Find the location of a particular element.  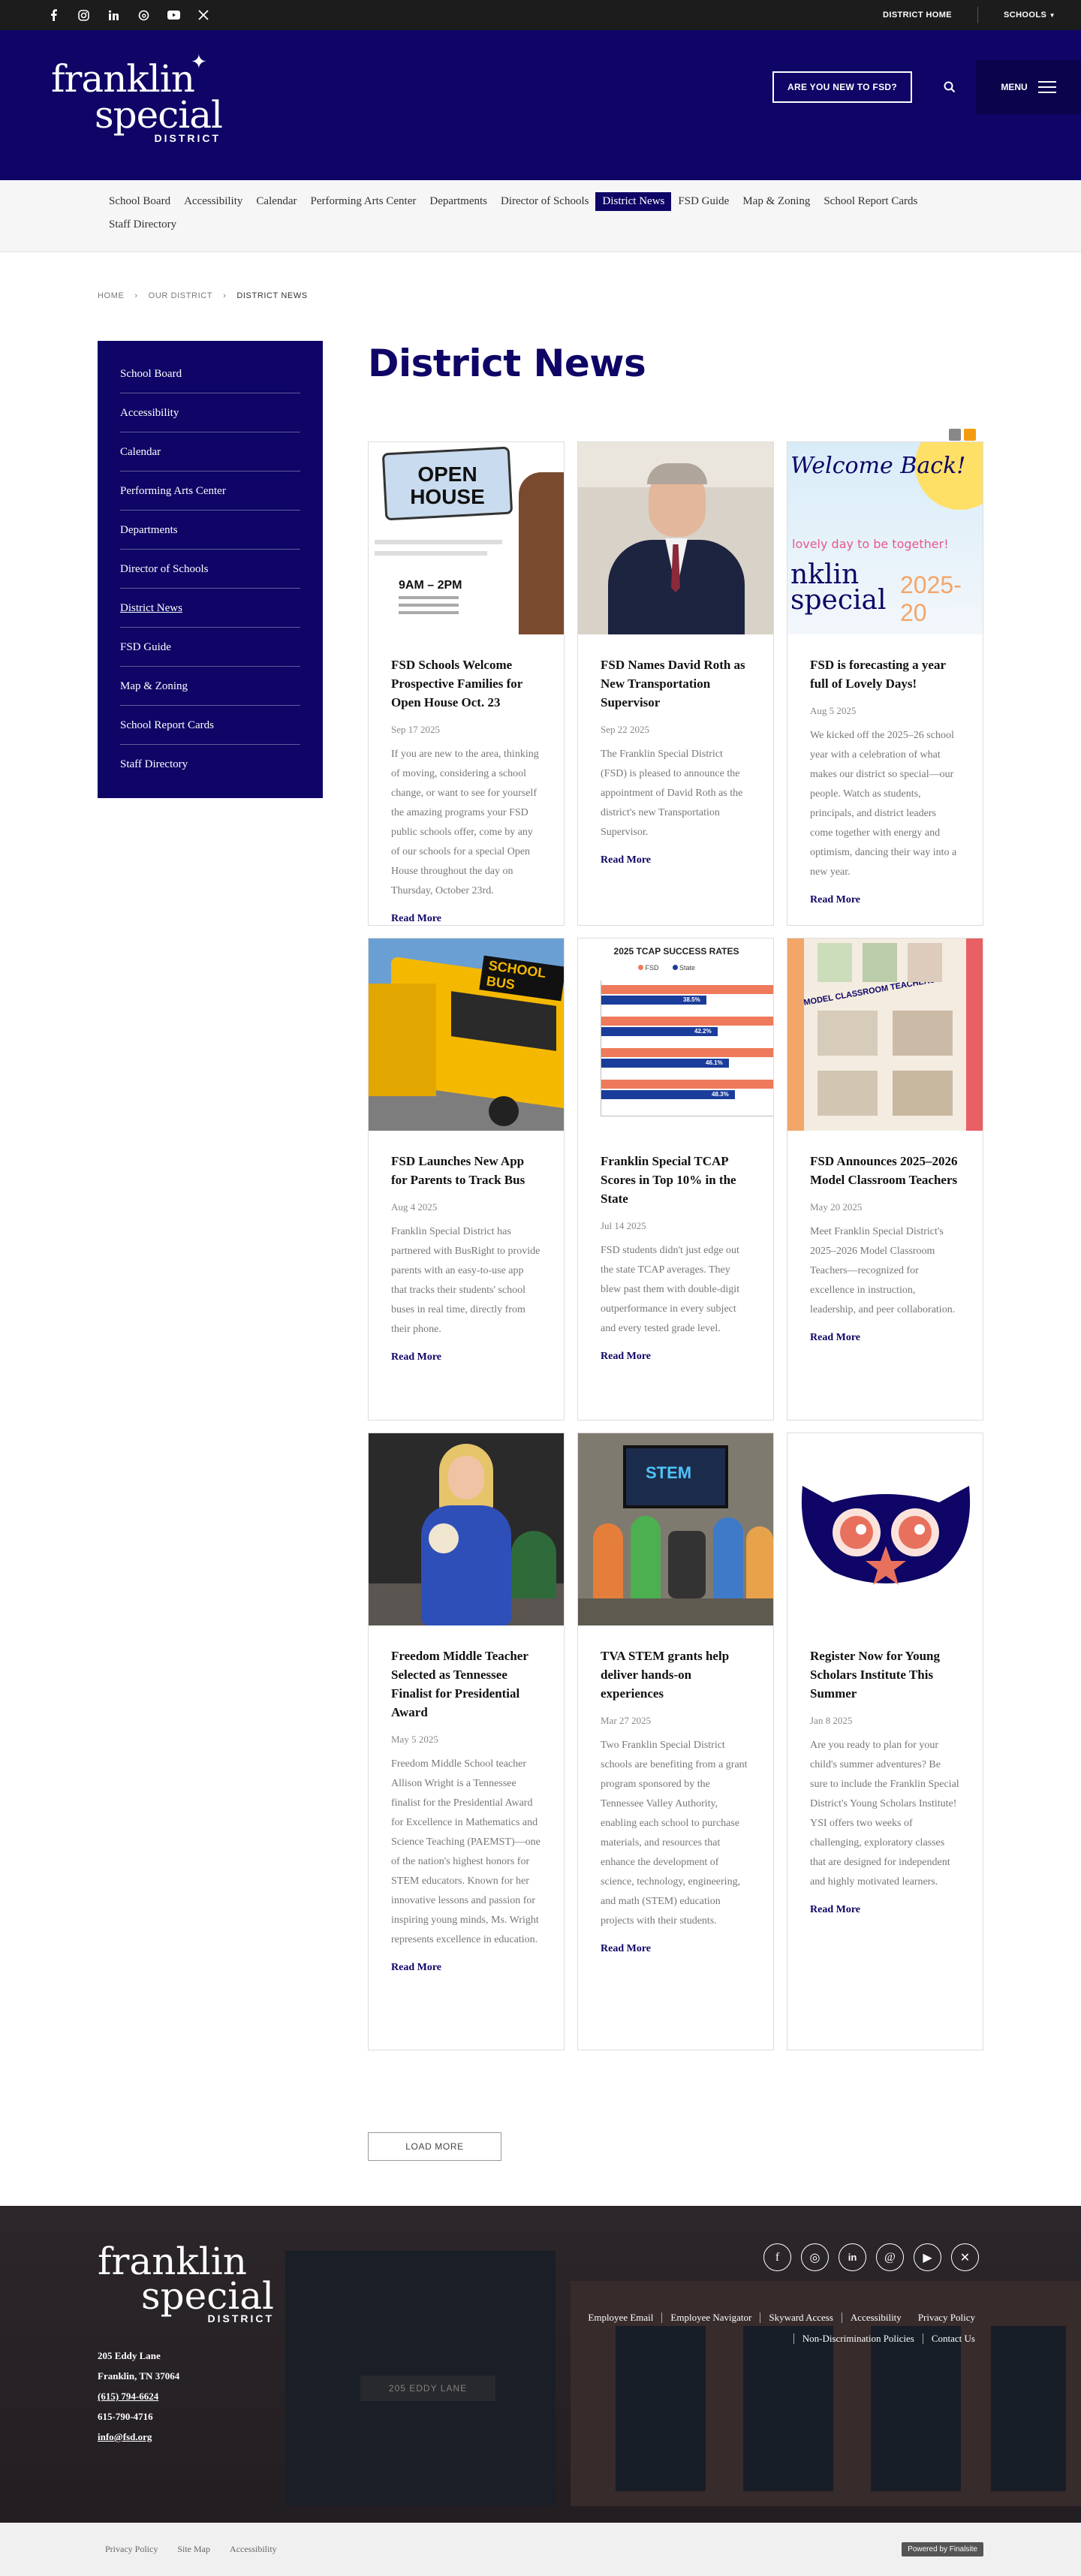

news-date: Aug 4 2025 is located at coordinates (414, 1207).